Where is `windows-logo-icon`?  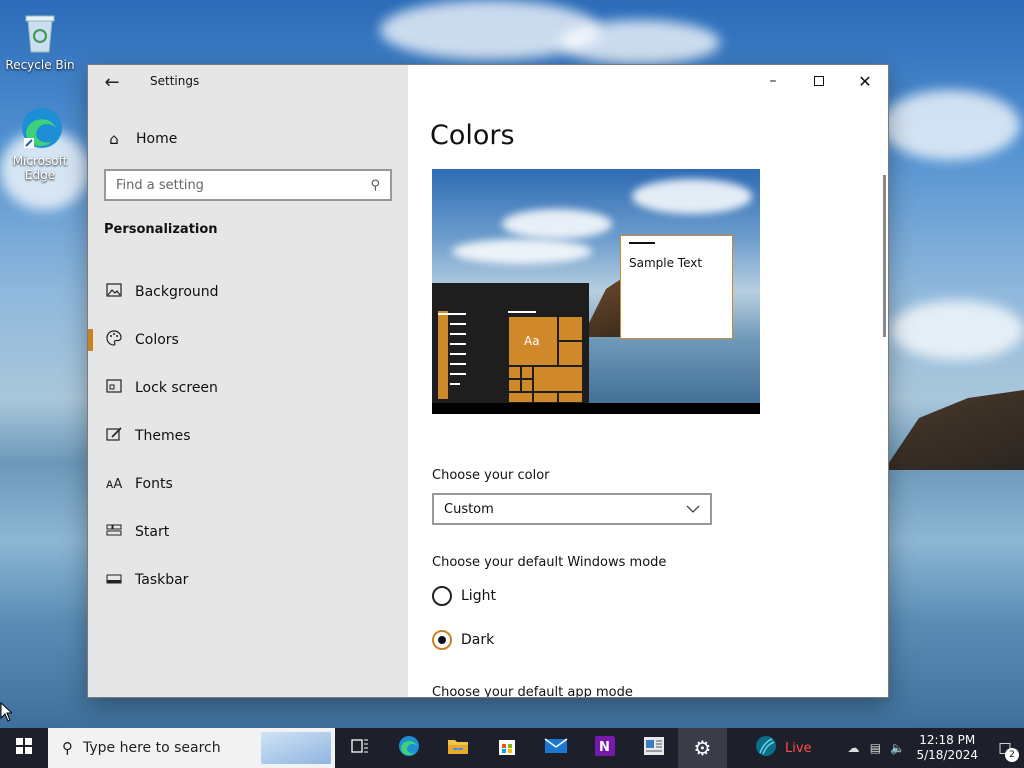
windows-logo-icon is located at coordinates (24, 748).